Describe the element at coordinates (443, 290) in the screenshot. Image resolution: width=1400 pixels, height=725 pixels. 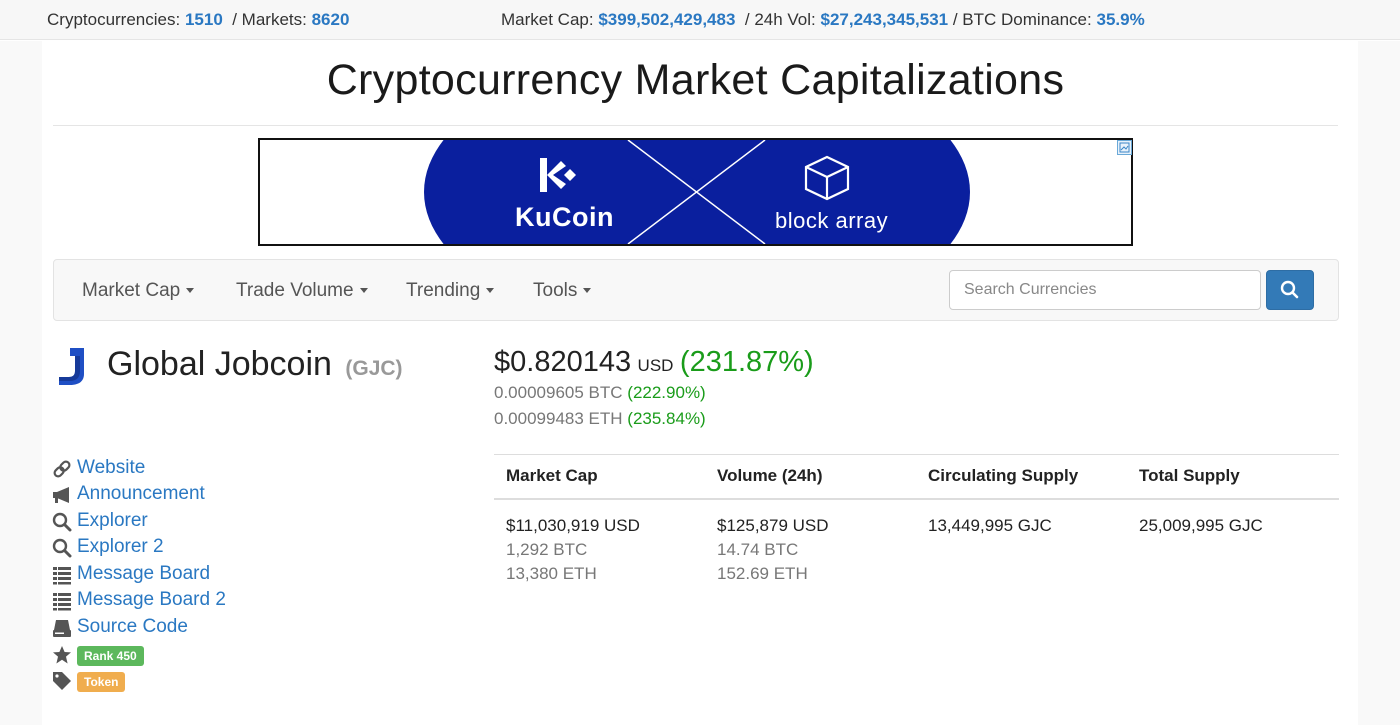
I see `nav-item-label: Trending` at that location.